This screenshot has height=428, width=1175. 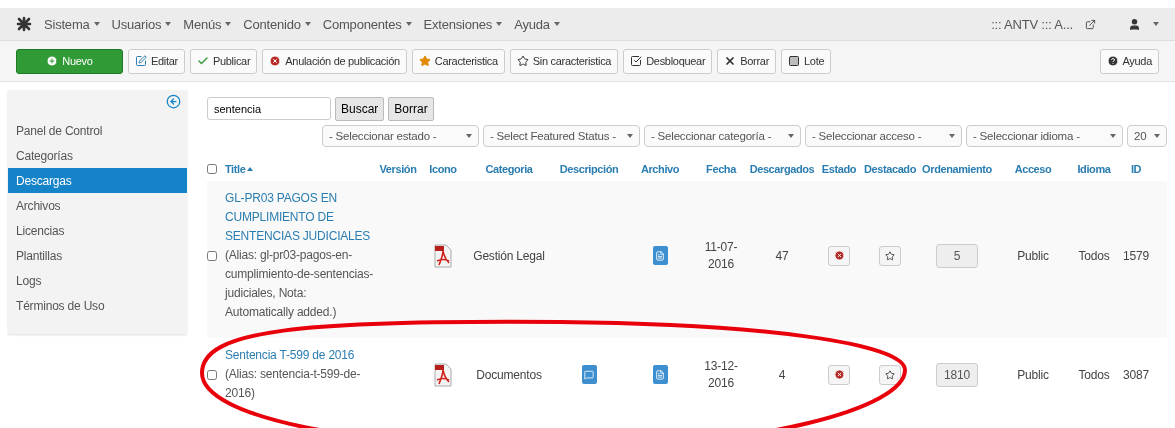 I want to click on table-cell-text: 47, so click(x=782, y=255).